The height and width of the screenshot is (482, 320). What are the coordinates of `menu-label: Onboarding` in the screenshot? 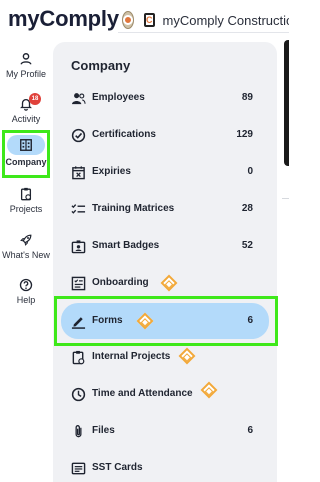 It's located at (120, 282).